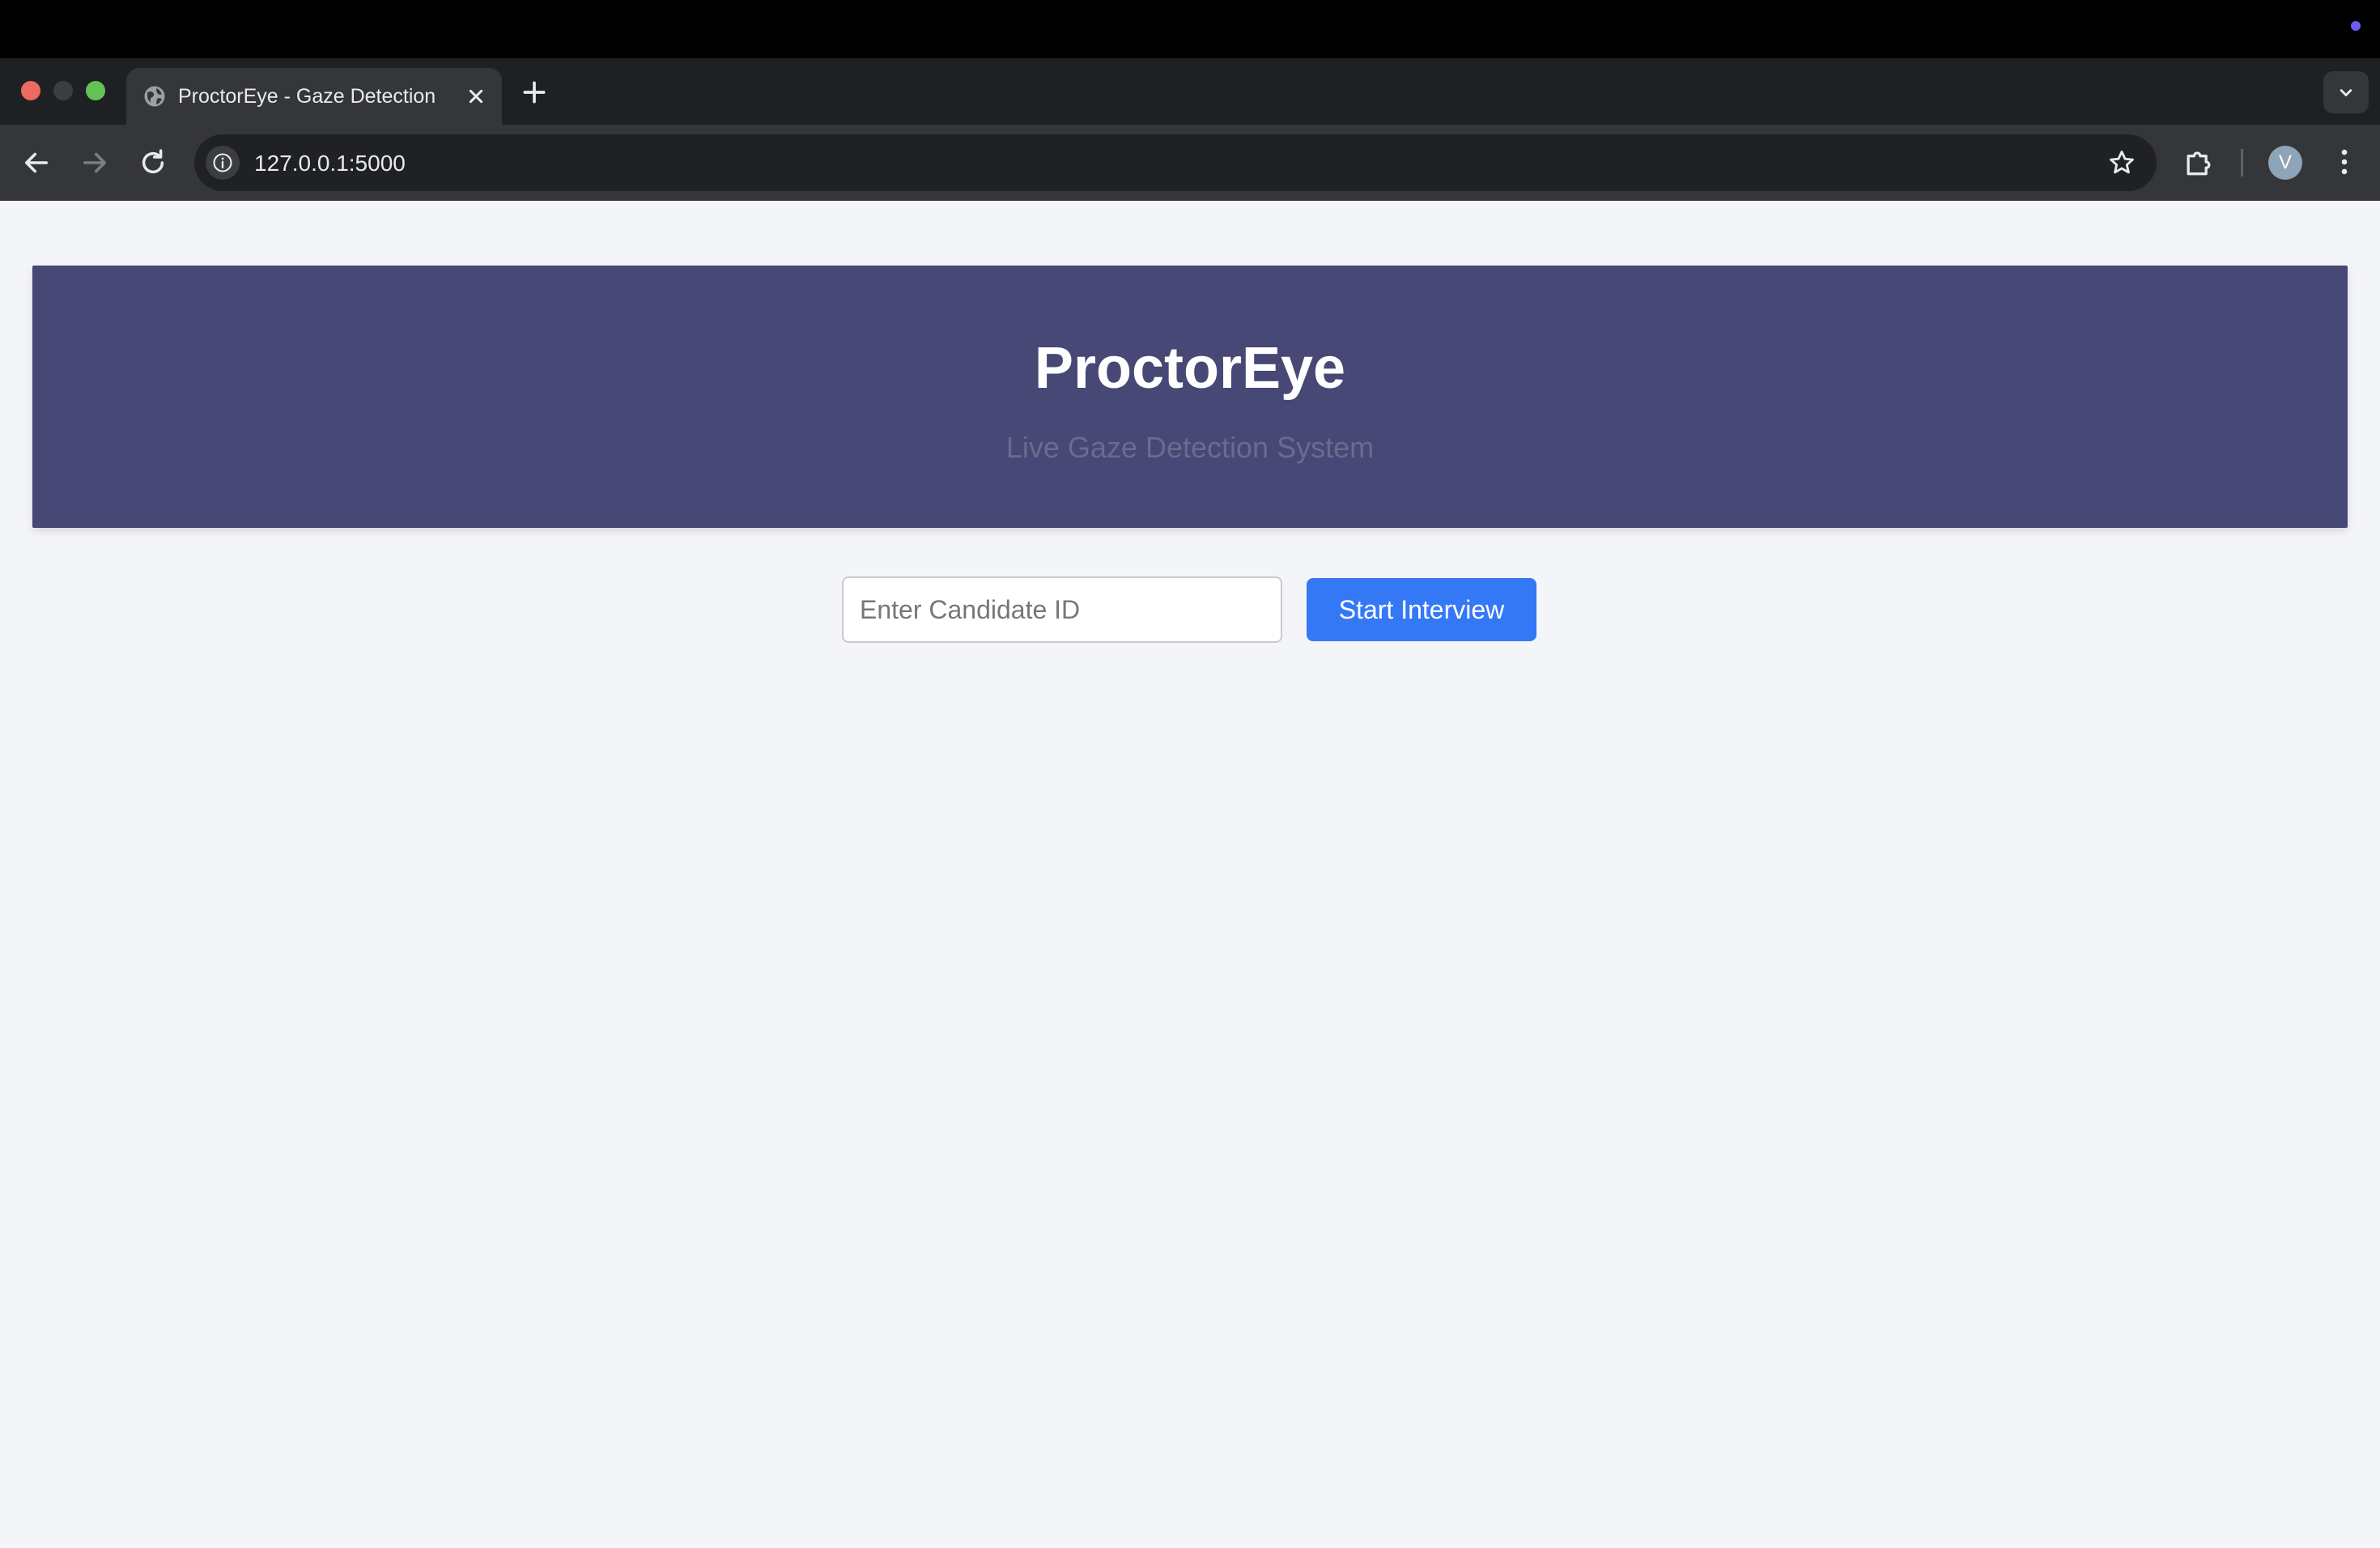 Image resolution: width=2380 pixels, height=1548 pixels. Describe the element at coordinates (1190, 369) in the screenshot. I see `page-title: ProctorEye` at that location.